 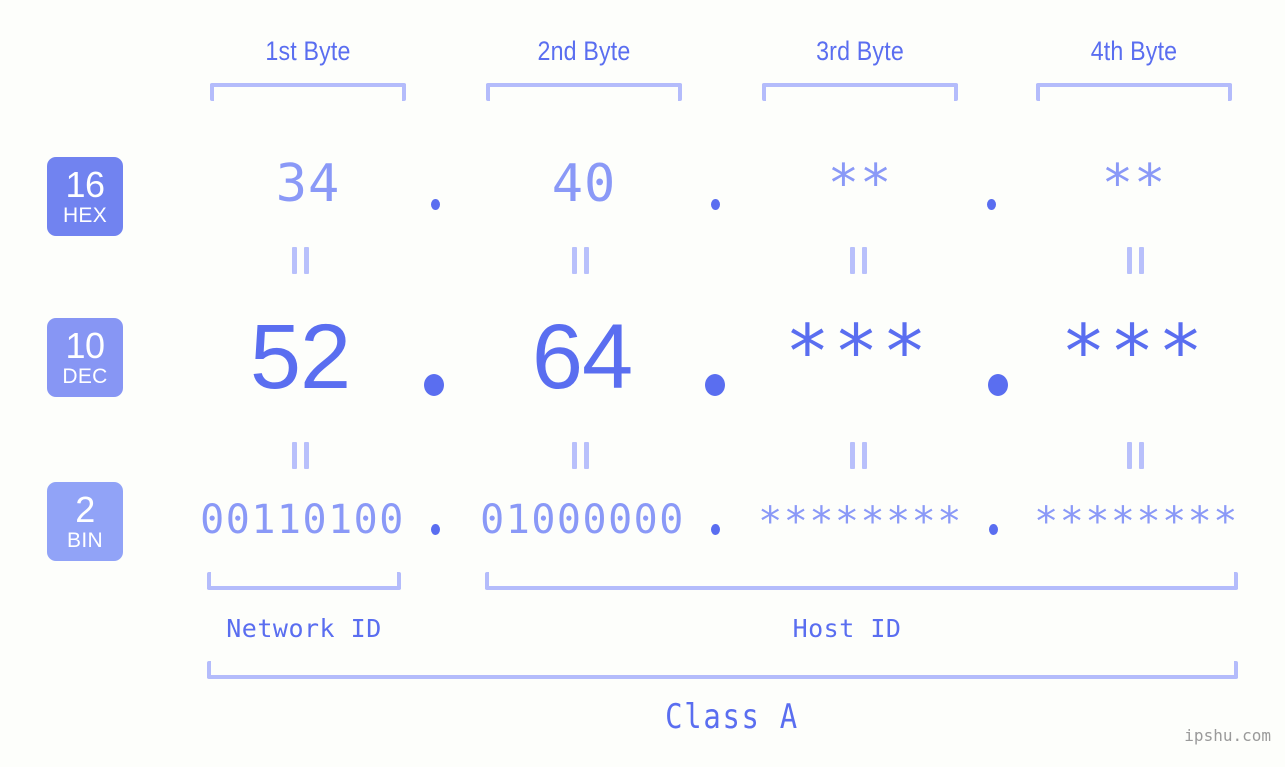 I want to click on base-badge-bin: 2 BIN, so click(x=85, y=521).